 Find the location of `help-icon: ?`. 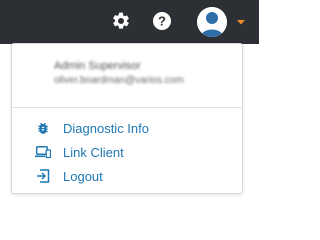

help-icon: ? is located at coordinates (162, 21).